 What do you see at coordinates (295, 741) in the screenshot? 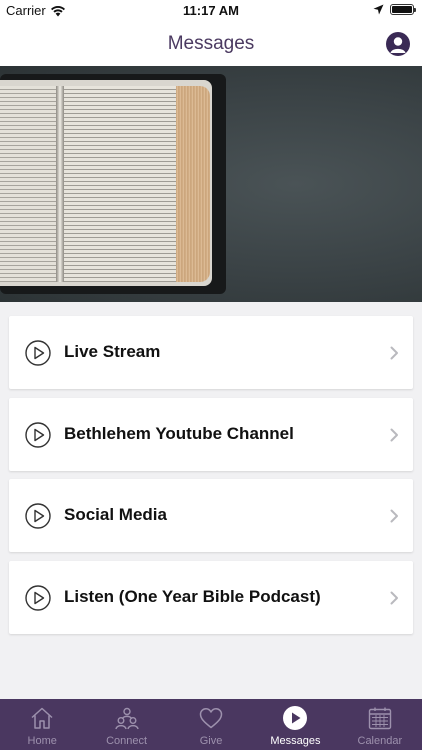
I see `tab-label: Messages` at bounding box center [295, 741].